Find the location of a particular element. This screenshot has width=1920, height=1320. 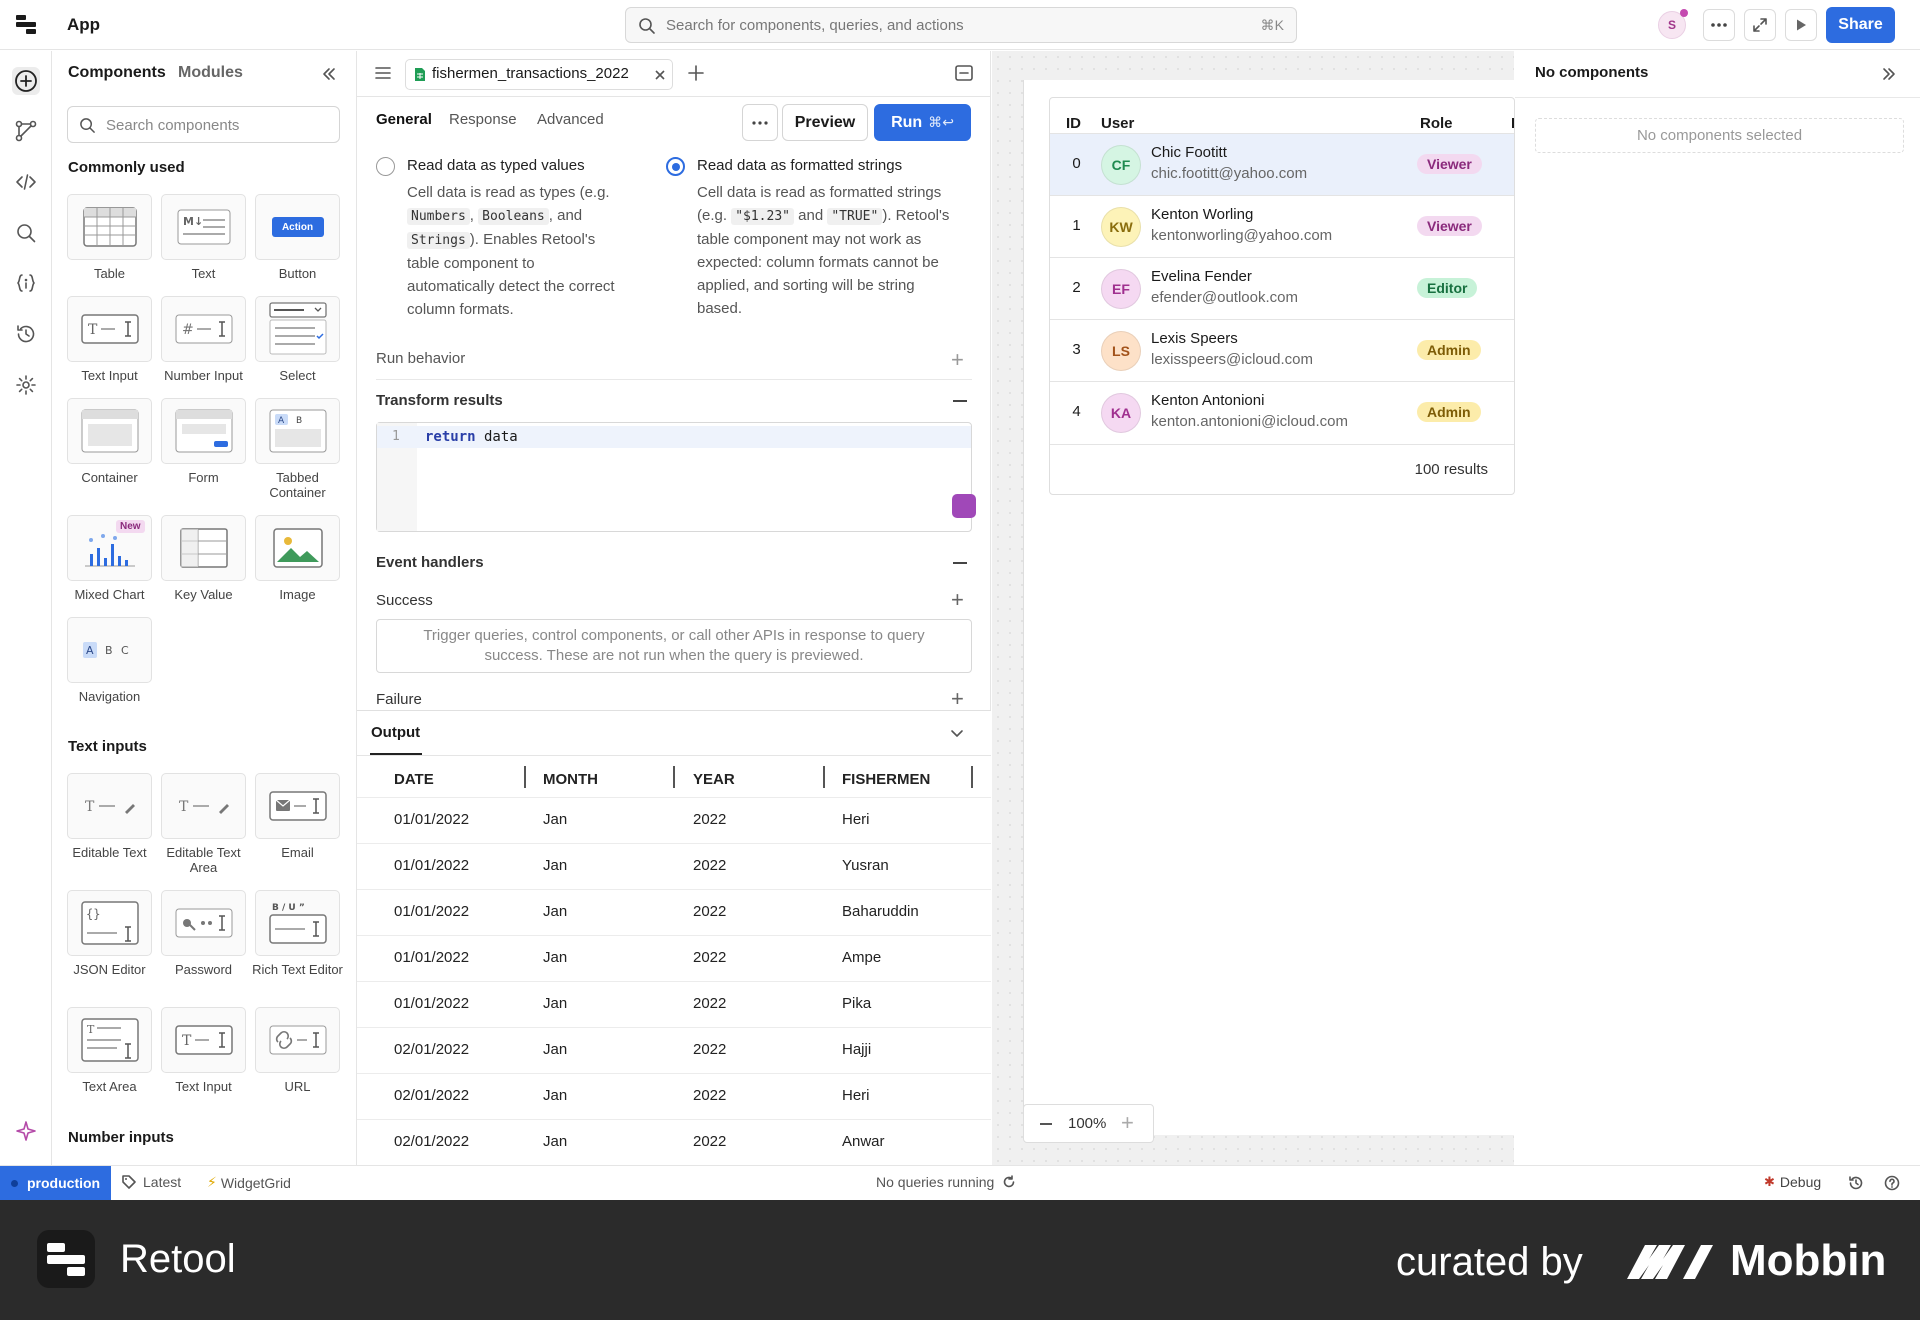

table-row: 02/01/2022 Jan 2022 Anwar is located at coordinates (674, 1142).